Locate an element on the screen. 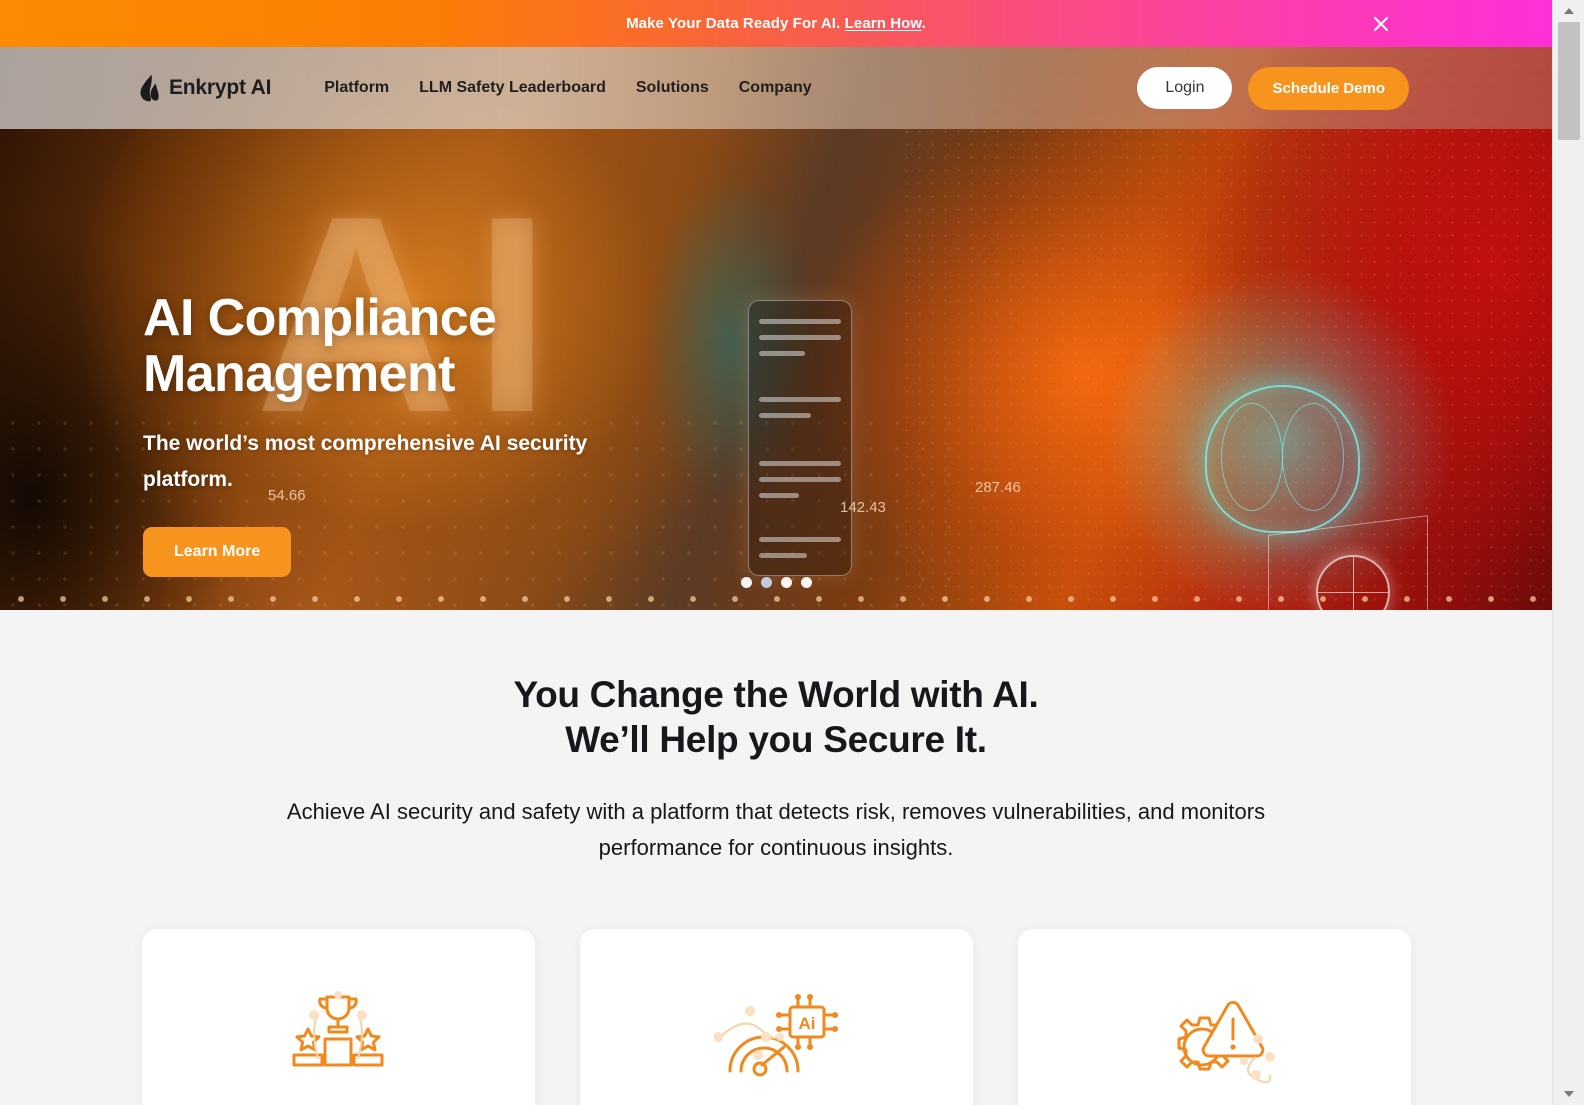  flame-logo-icon is located at coordinates (149, 88).